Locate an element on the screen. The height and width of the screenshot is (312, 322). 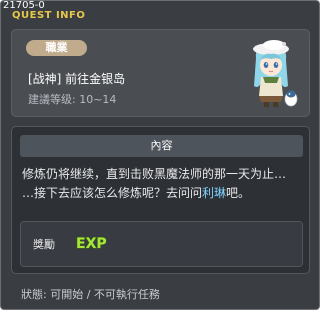
quest-status: 狀態: 可開始 / 不可執行任務 is located at coordinates (90, 294).